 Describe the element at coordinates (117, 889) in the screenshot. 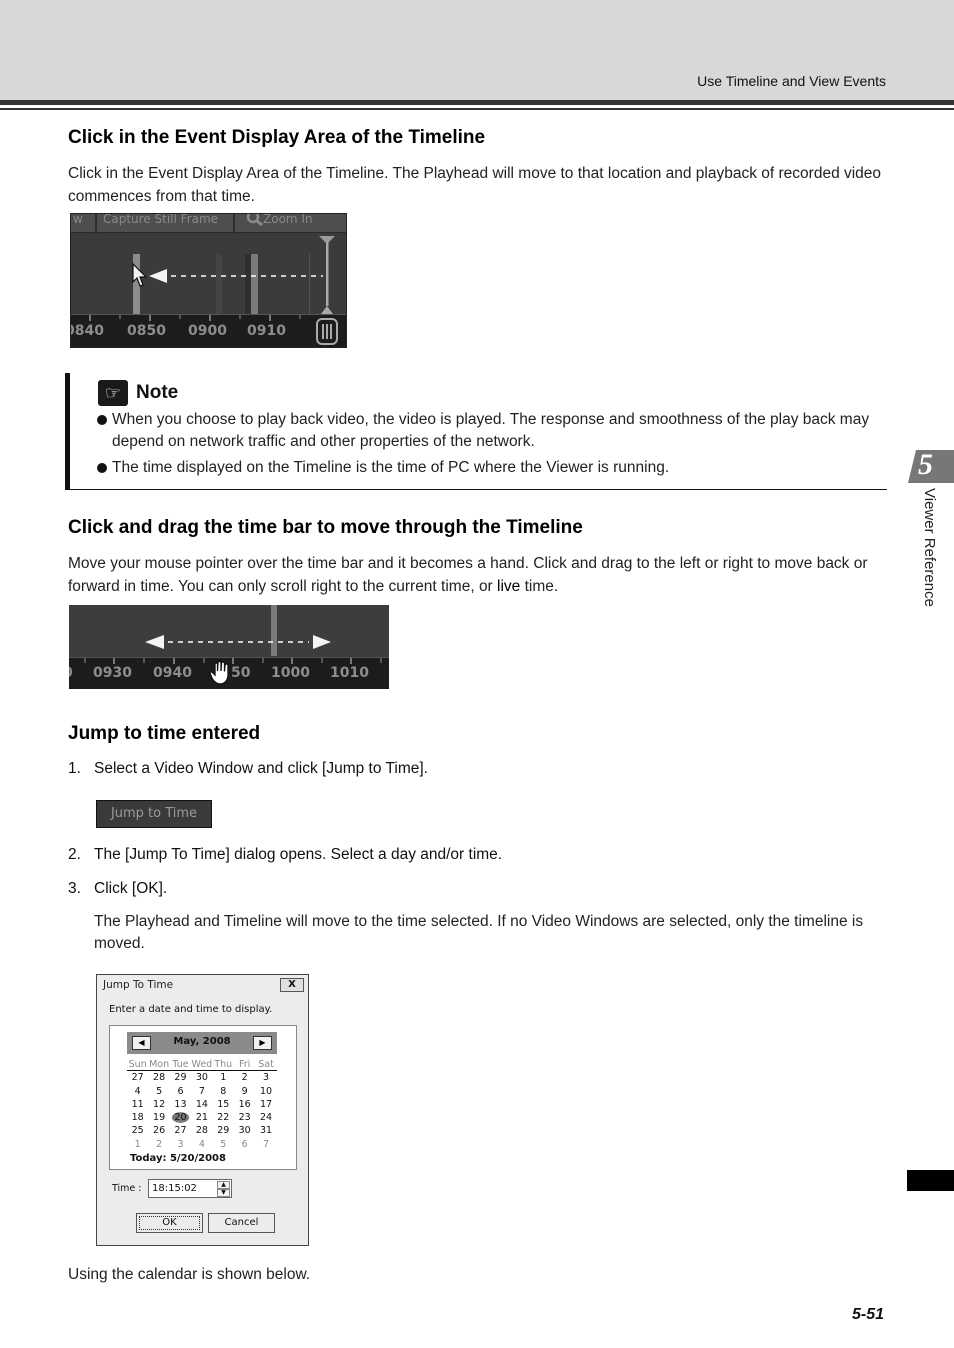

I see `step-3: 3. Click [OK].` at that location.